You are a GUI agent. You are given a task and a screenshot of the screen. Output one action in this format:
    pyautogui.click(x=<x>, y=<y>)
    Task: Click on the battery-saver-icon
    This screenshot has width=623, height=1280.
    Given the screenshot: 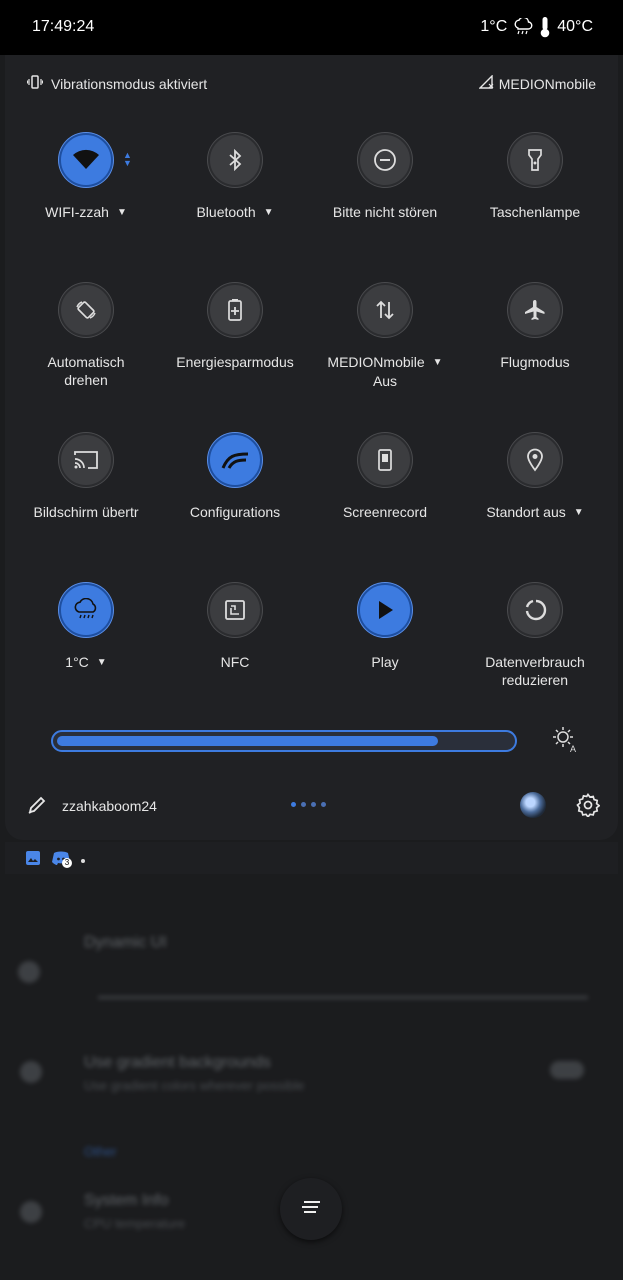 What is the action you would take?
    pyautogui.click(x=235, y=310)
    